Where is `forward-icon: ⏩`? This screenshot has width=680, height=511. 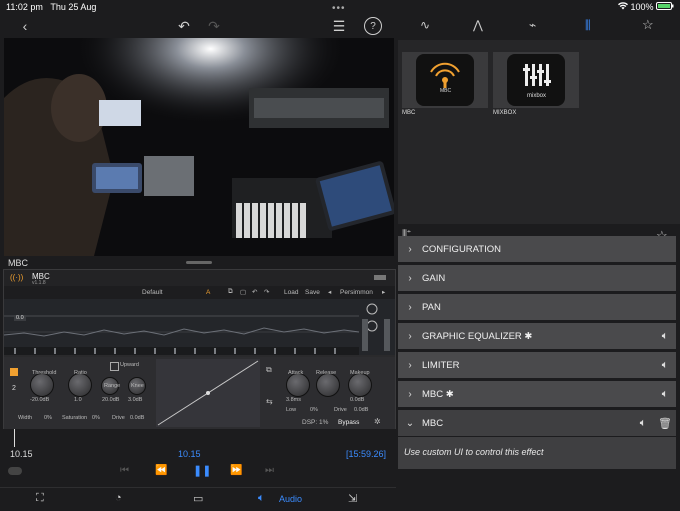
forward-icon: ⏩ is located at coordinates (236, 470).